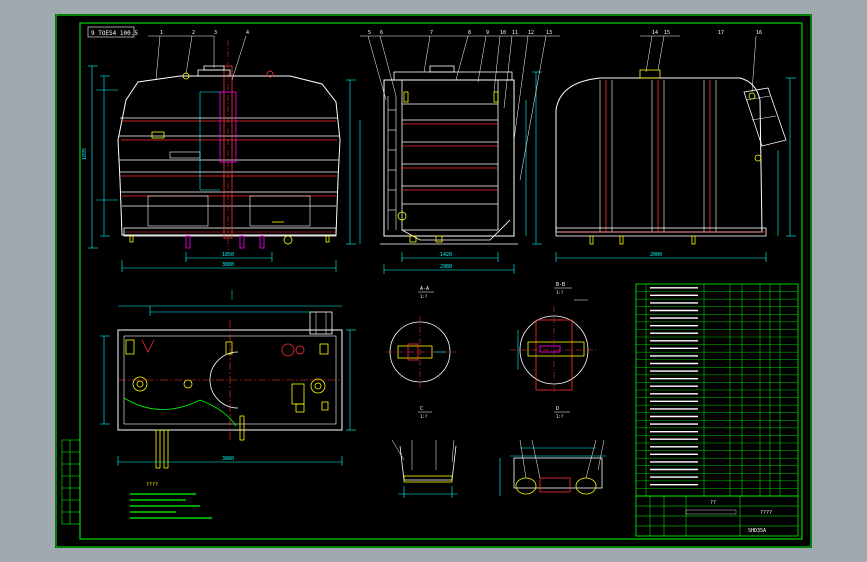  Describe the element at coordinates (667, 33) in the screenshot. I see `balloon-number: 15` at that location.